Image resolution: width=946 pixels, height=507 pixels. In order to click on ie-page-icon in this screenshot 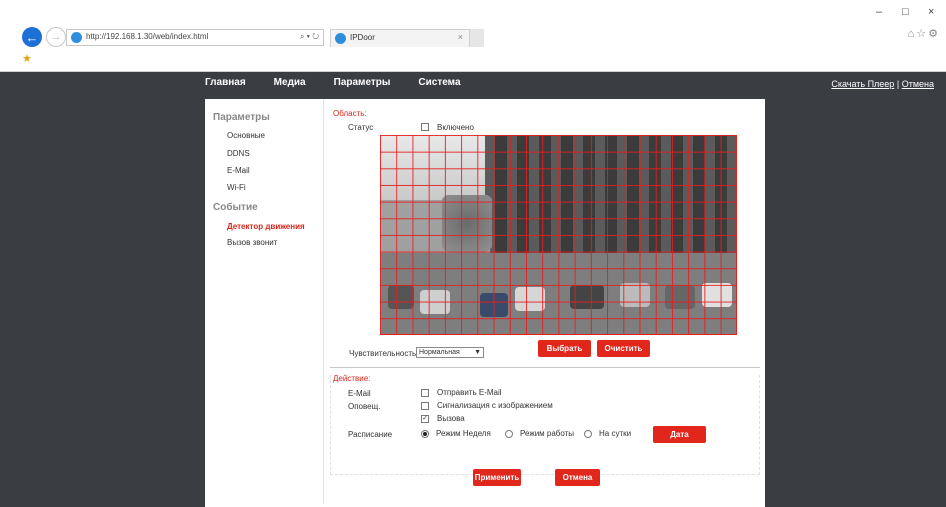, I will do `click(76, 37)`.